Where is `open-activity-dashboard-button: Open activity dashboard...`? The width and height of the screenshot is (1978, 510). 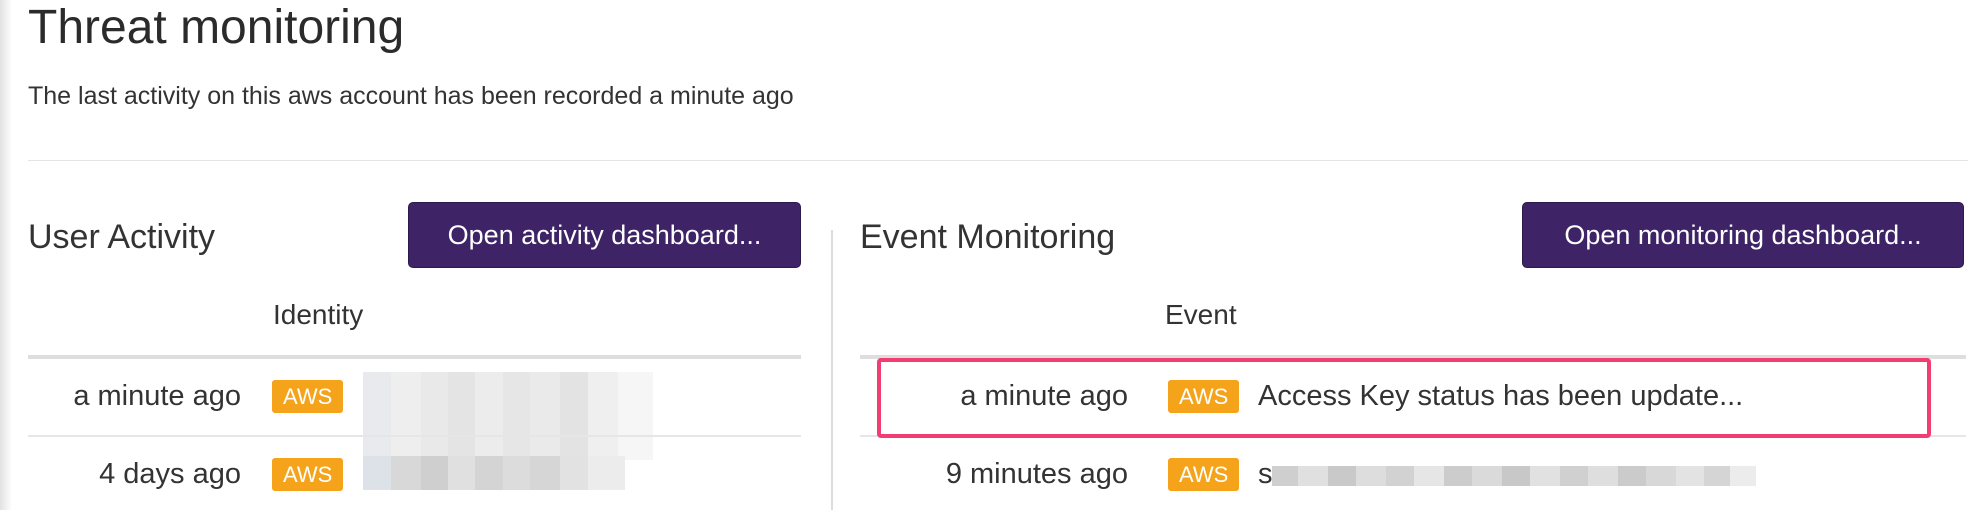
open-activity-dashboard-button: Open activity dashboard... is located at coordinates (604, 235).